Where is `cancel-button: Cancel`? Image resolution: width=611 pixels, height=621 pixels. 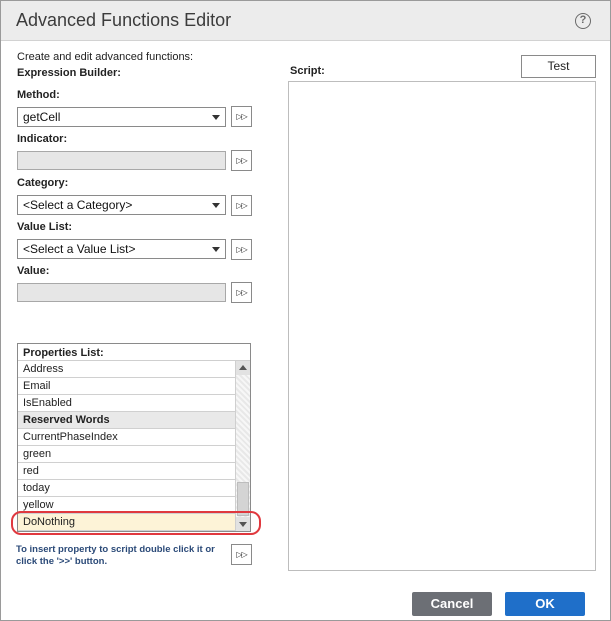
cancel-button: Cancel is located at coordinates (452, 604).